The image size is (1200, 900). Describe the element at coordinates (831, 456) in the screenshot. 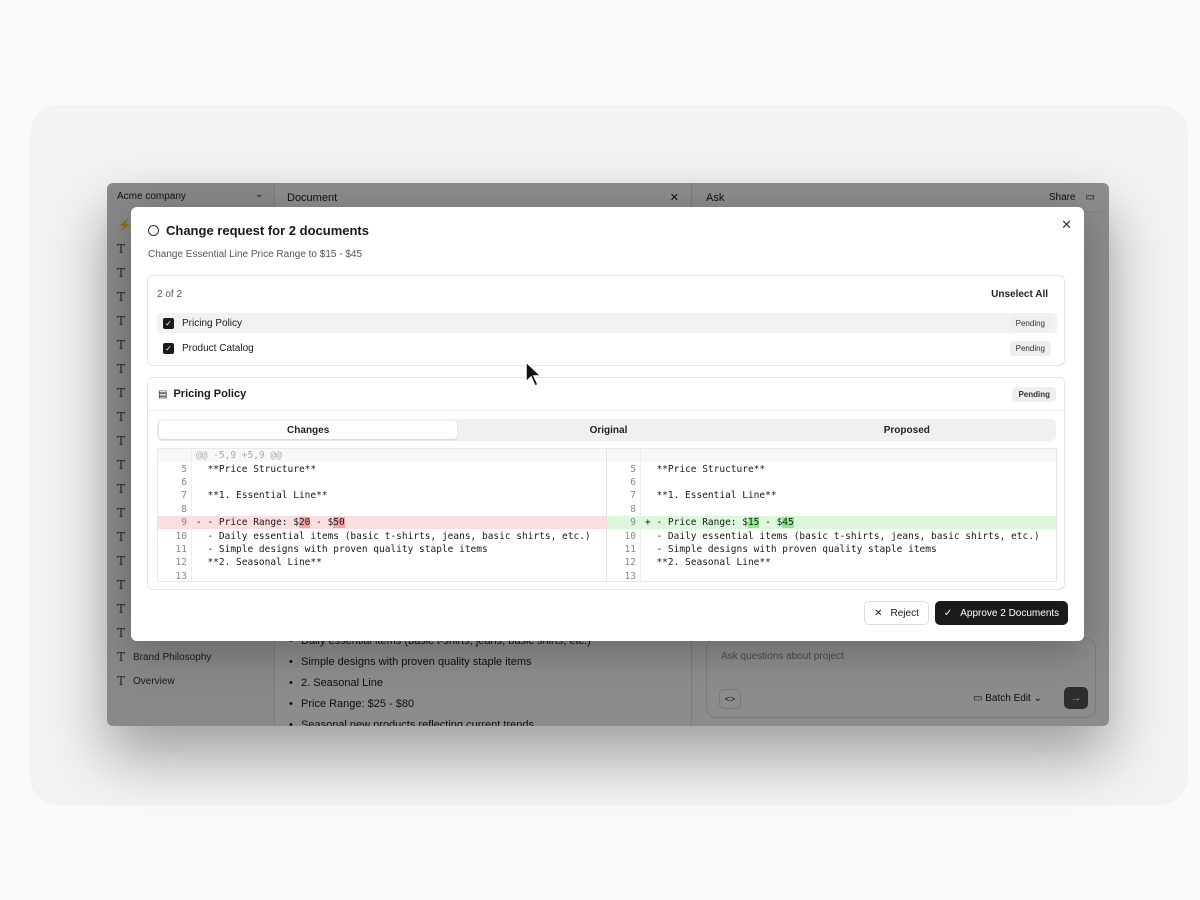

I see `diff-hunk-header` at that location.